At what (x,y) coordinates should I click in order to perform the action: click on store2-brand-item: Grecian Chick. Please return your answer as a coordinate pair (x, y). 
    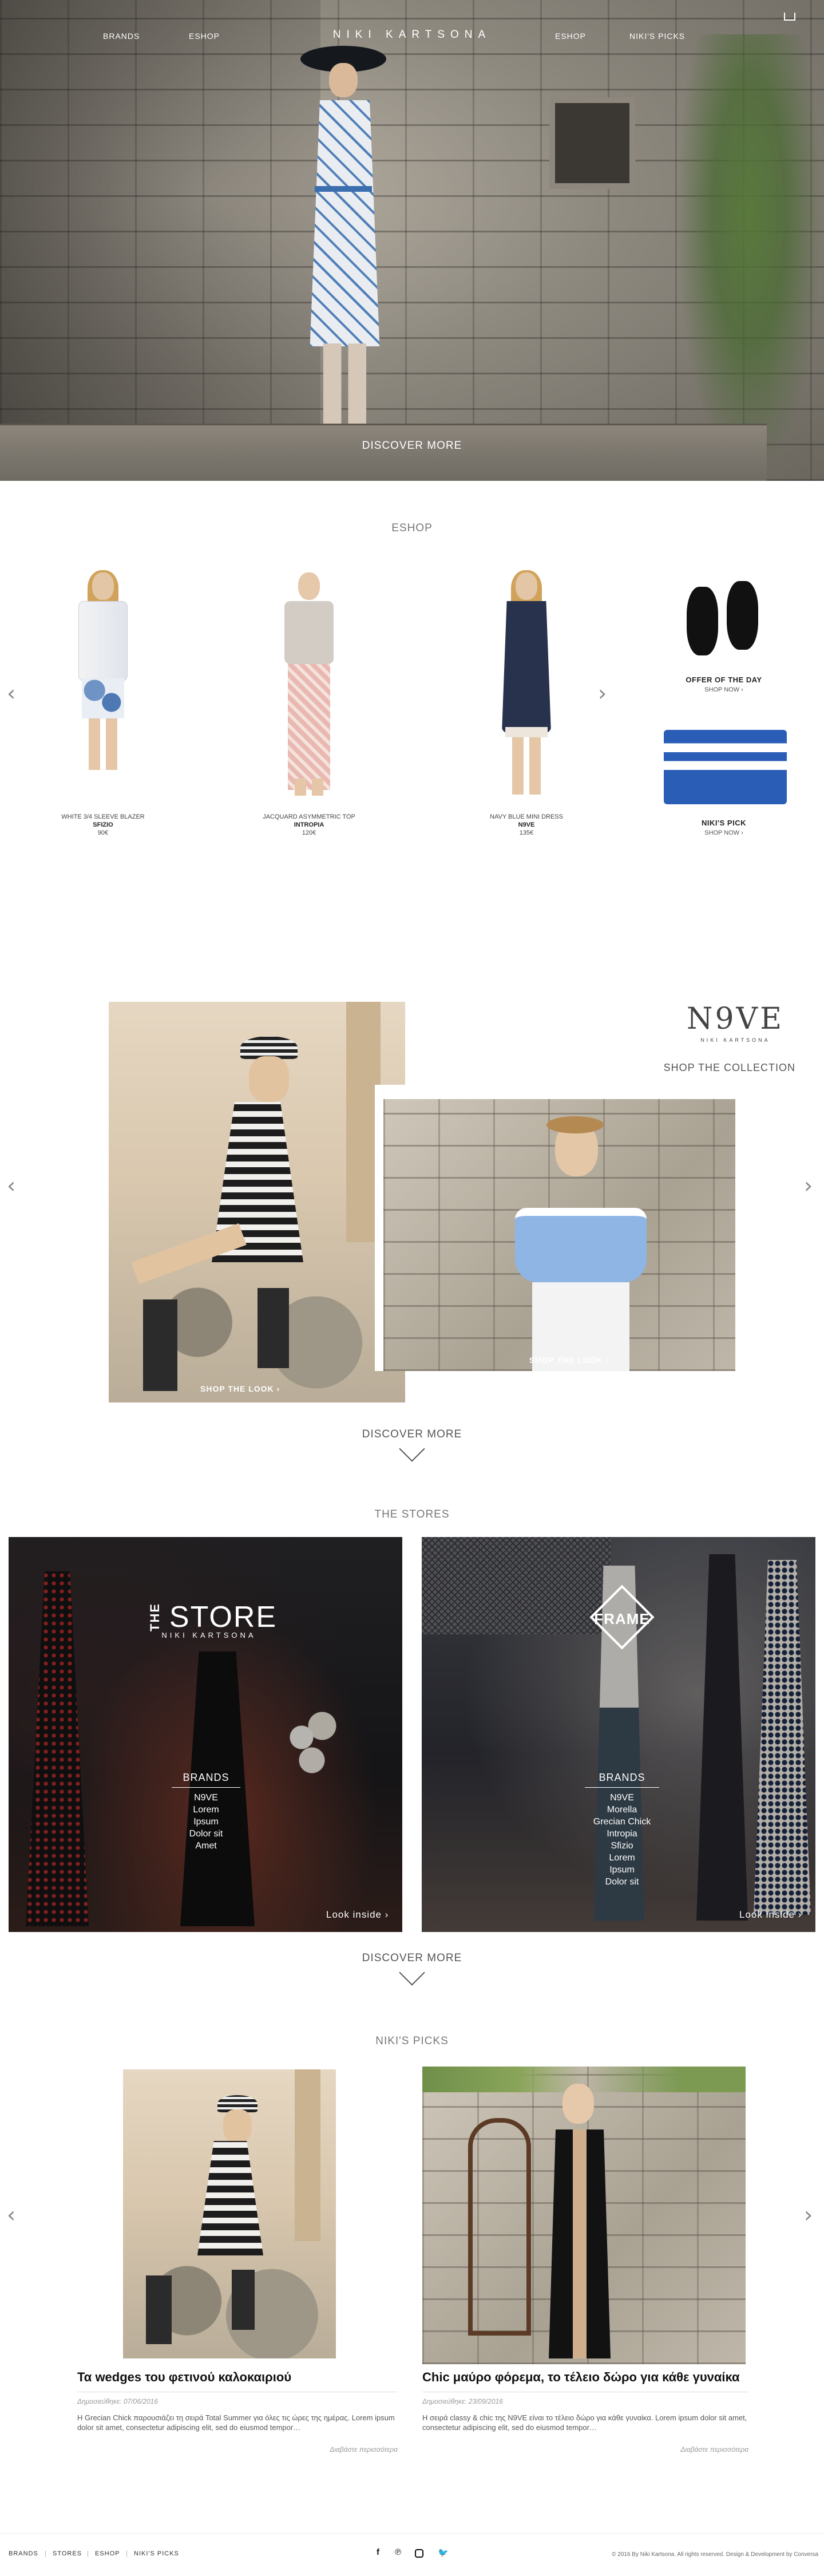
    Looking at the image, I should click on (622, 1822).